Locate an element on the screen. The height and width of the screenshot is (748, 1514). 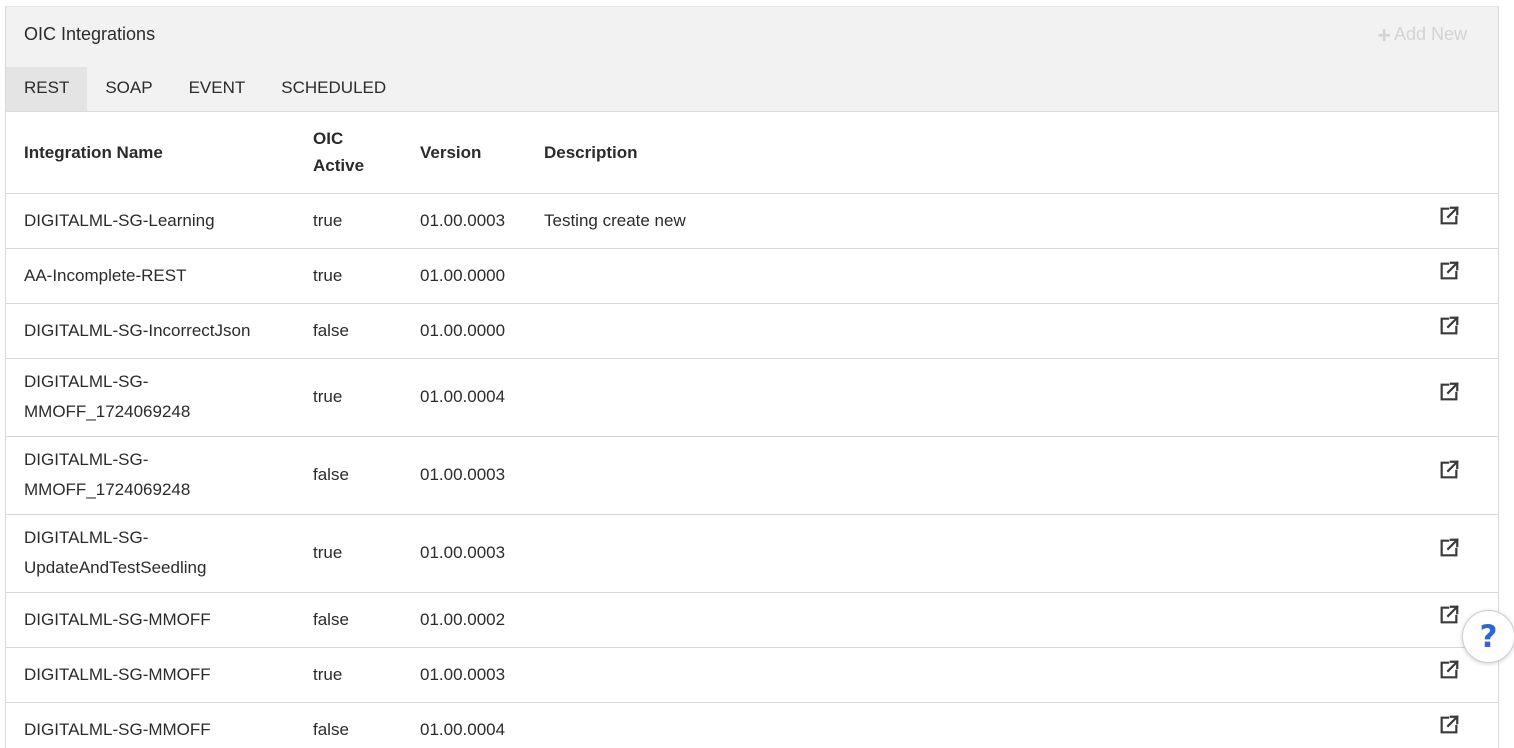
tab-rest: REST is located at coordinates (47, 89).